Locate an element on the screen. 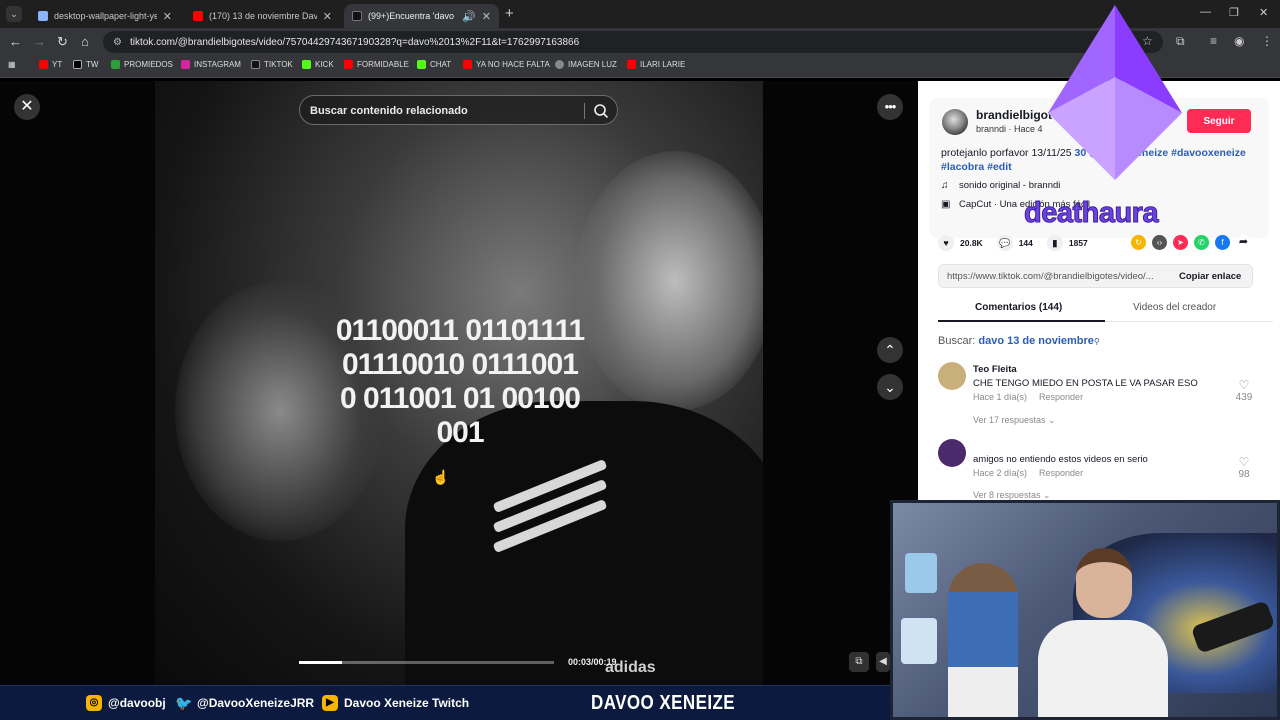  bookmark-label: TW is located at coordinates (92, 64).